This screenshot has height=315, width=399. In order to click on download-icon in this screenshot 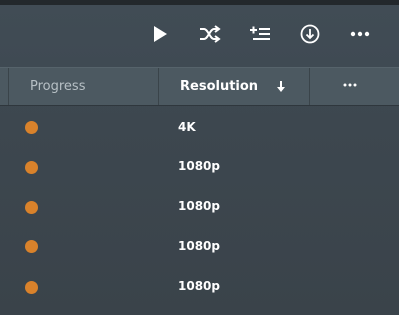, I will do `click(310, 34)`.